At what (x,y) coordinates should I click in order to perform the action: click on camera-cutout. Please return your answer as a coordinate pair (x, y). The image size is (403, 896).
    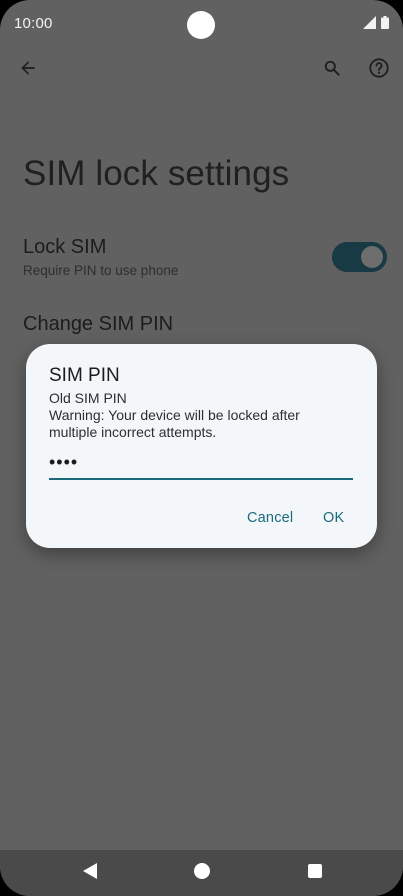
    Looking at the image, I should click on (201, 25).